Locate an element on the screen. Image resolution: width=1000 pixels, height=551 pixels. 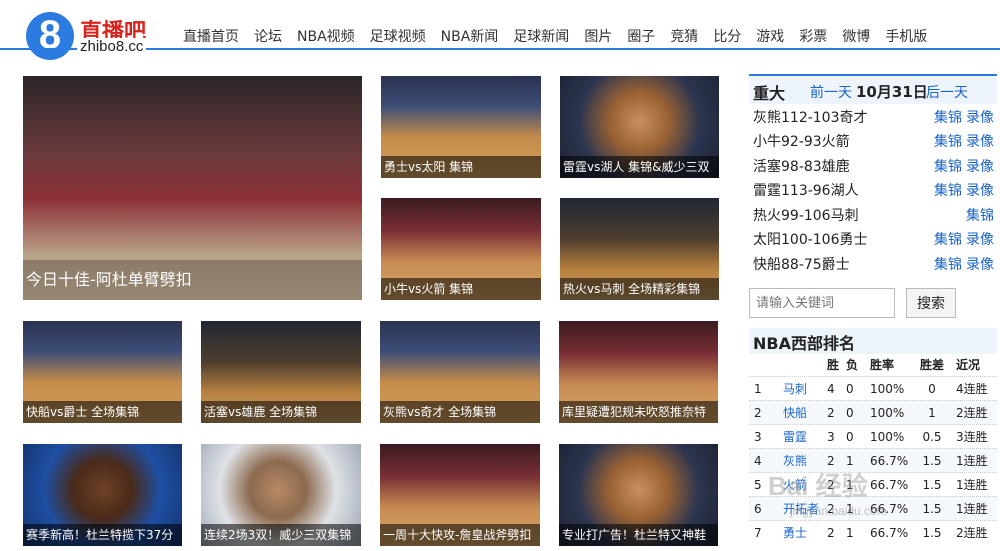
games-behind: 1 is located at coordinates (932, 413).